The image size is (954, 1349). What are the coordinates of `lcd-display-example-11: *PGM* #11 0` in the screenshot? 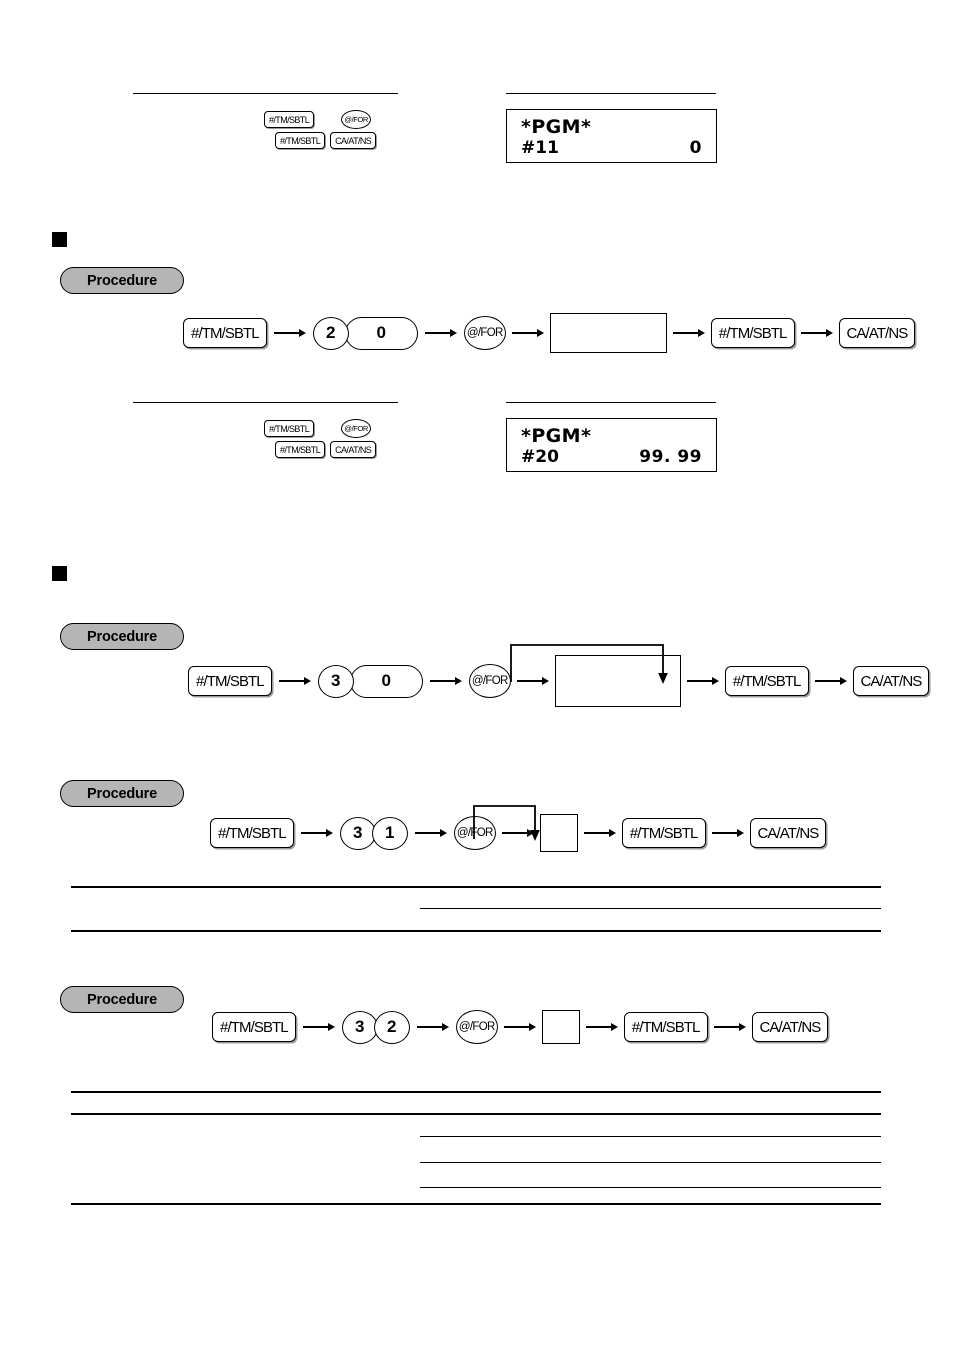 It's located at (611, 136).